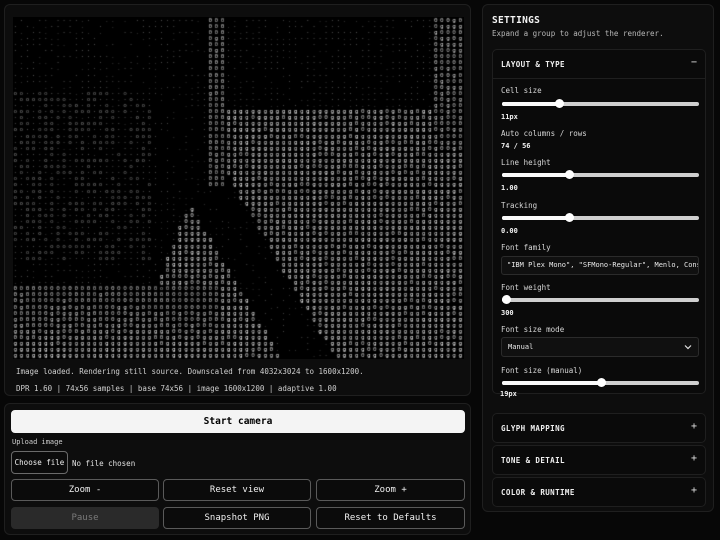 This screenshot has width=720, height=540. What do you see at coordinates (85, 490) in the screenshot?
I see `zoom-out-button: Zoom -` at bounding box center [85, 490].